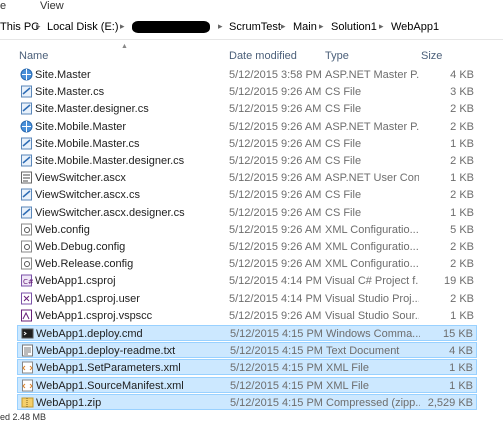  What do you see at coordinates (462, 92) in the screenshot?
I see `file-size: 3 KB` at bounding box center [462, 92].